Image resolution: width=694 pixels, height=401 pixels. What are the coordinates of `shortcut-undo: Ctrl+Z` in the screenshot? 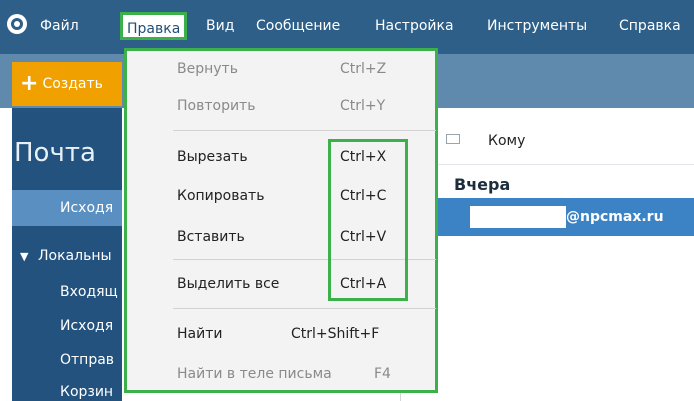 It's located at (363, 69).